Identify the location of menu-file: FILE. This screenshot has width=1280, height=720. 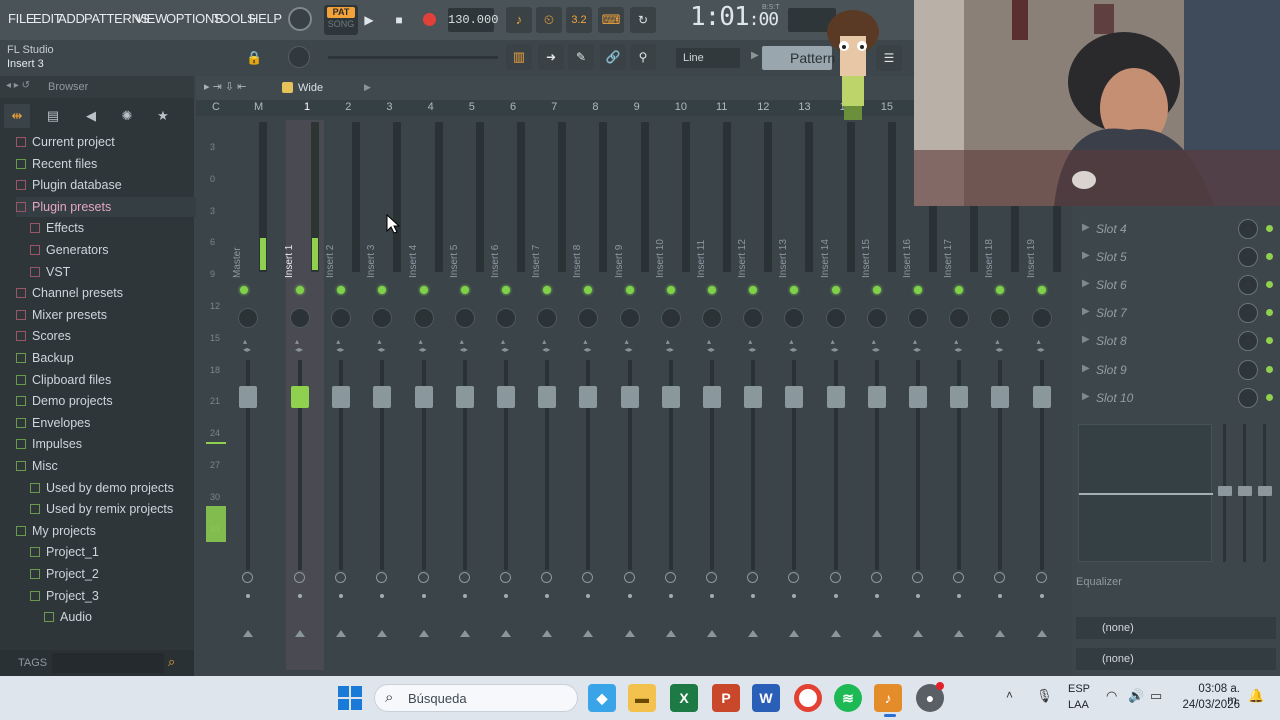
(21, 18).